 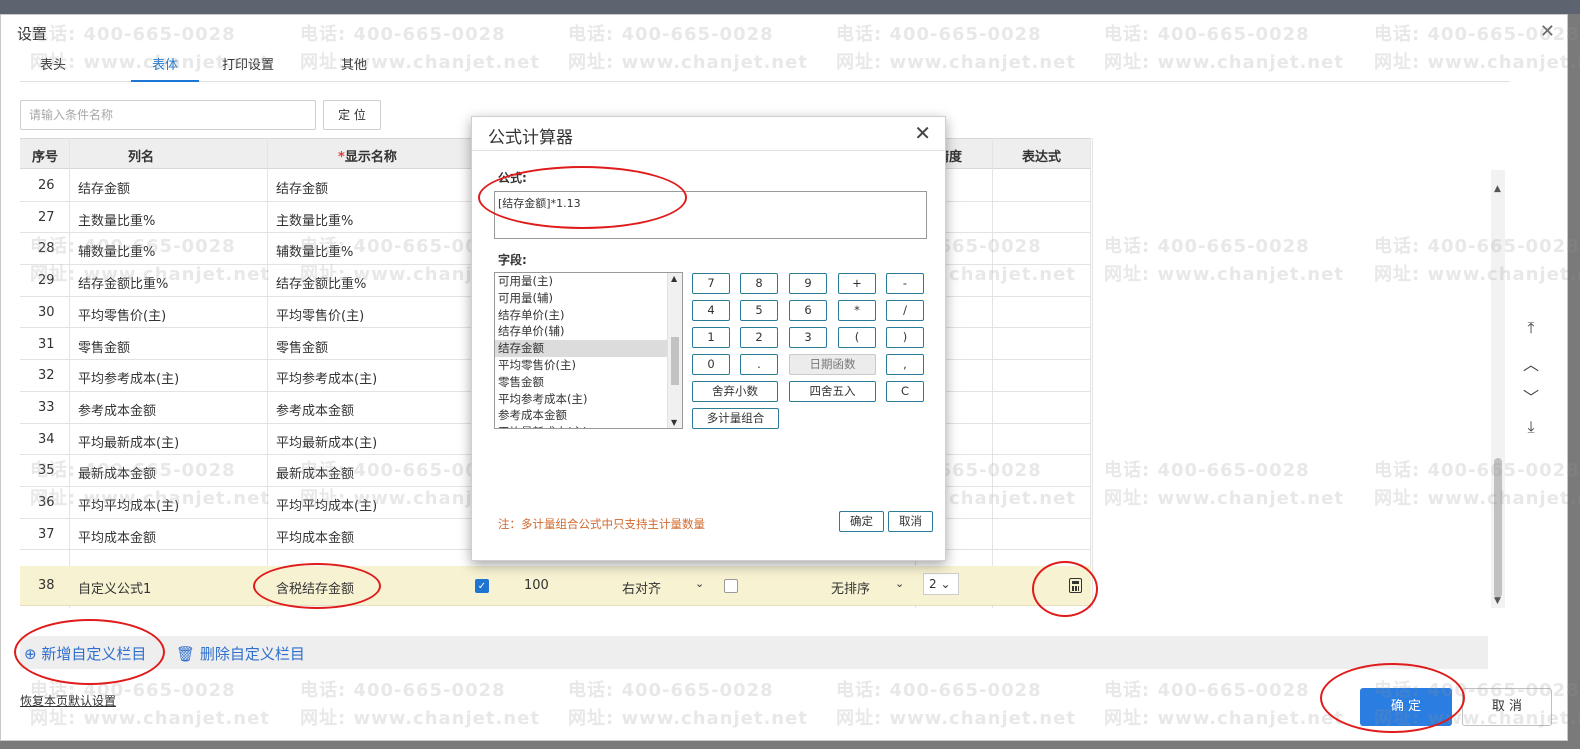 I want to click on key-1: 1, so click(x=711, y=337).